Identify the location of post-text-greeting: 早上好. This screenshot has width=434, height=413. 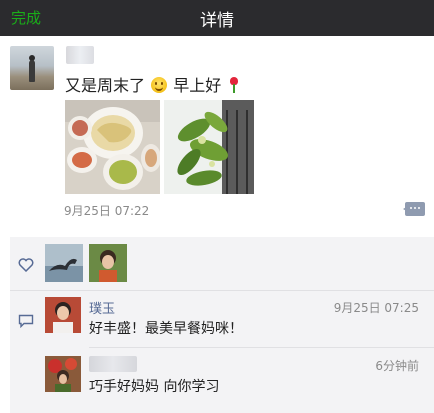
(197, 85).